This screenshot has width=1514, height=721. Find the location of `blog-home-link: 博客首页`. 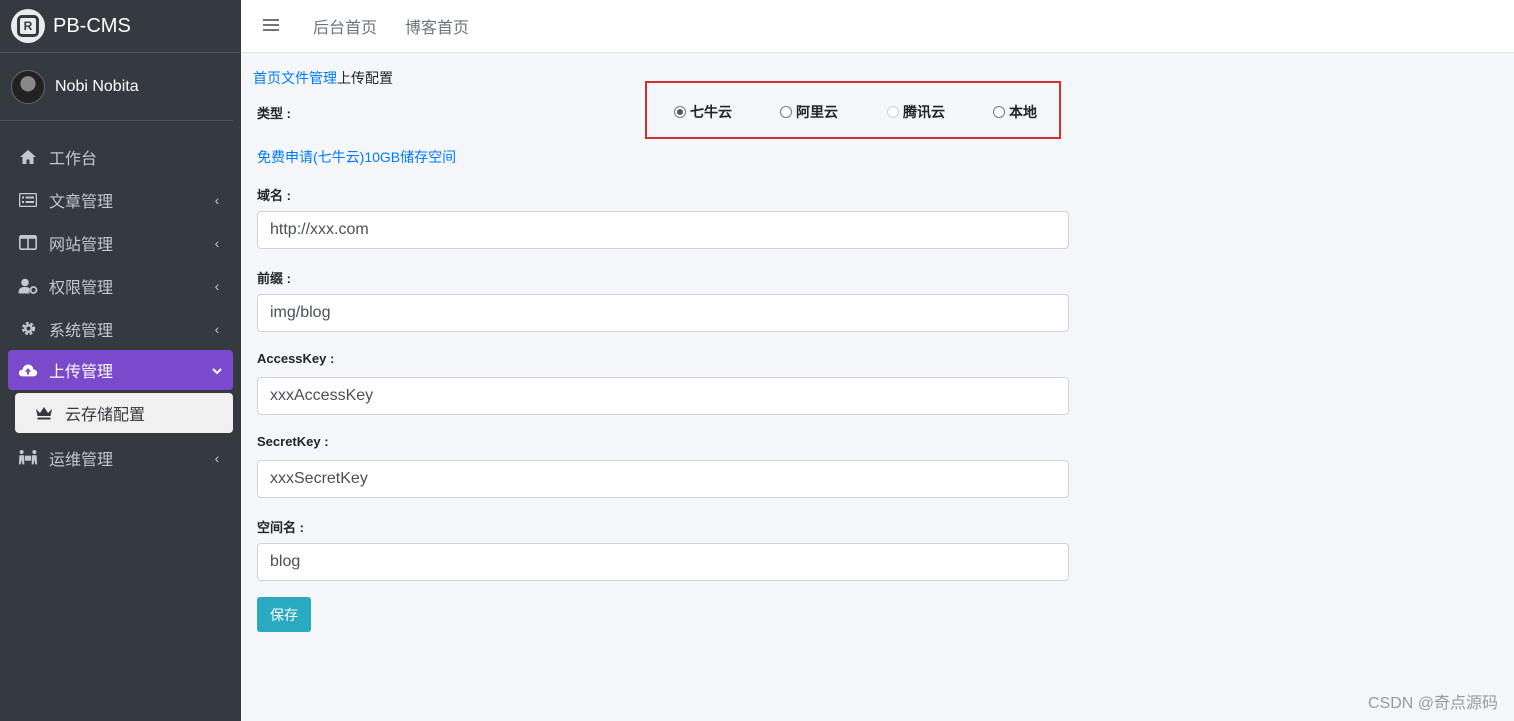

blog-home-link: 博客首页 is located at coordinates (437, 26).